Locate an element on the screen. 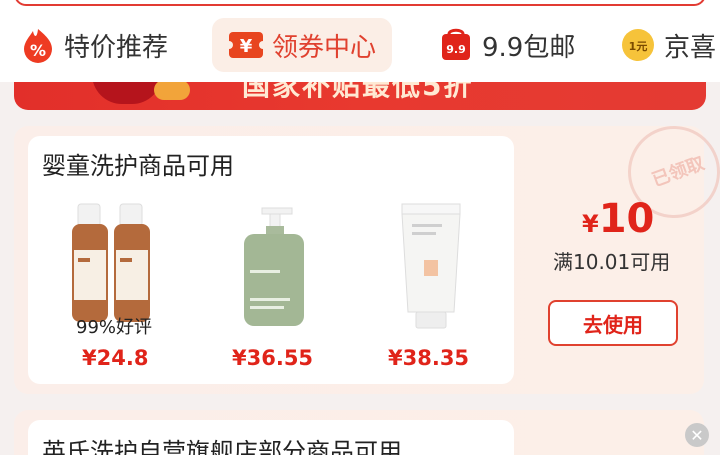 This screenshot has width=720, height=455. nine-nine-icon: 9.9 is located at coordinates (456, 45).